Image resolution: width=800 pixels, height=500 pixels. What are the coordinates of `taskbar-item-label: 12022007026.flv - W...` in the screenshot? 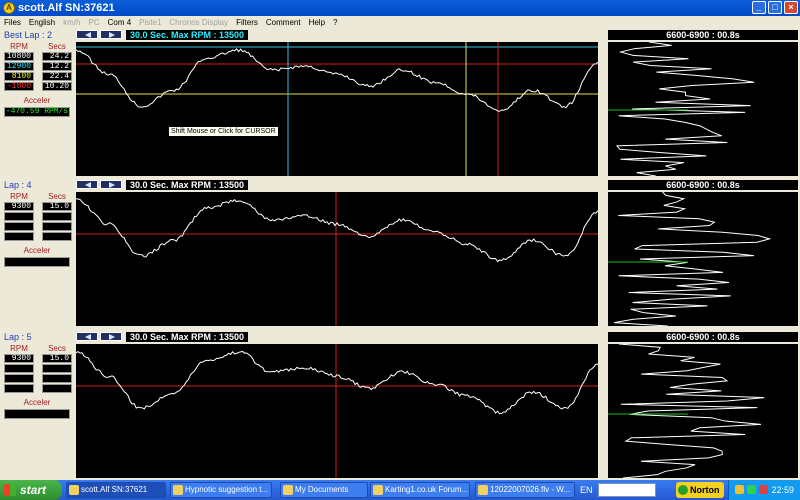 It's located at (530, 489).